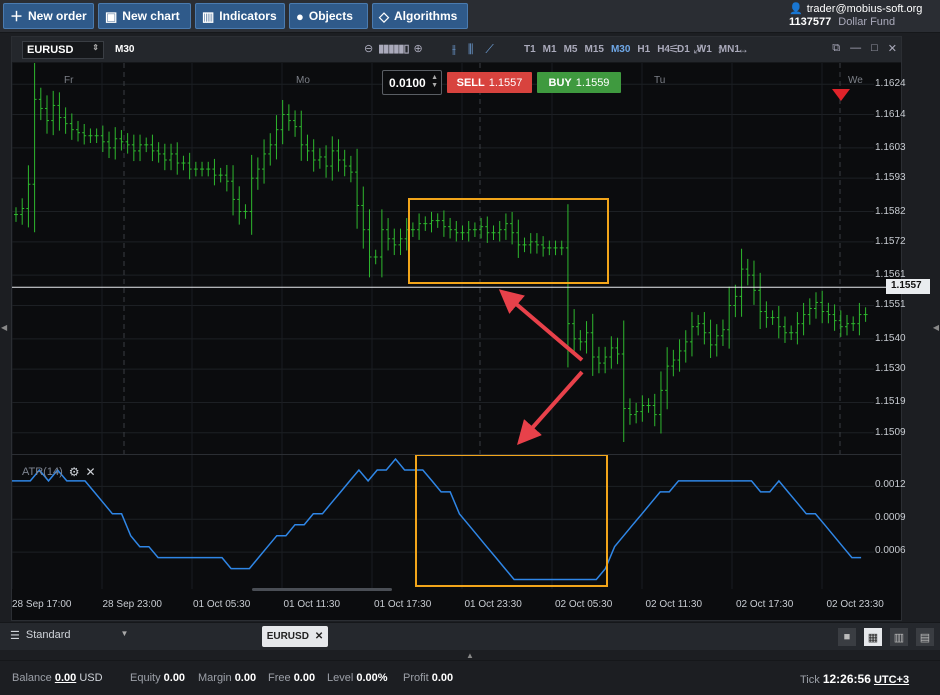  Describe the element at coordinates (886, 637) in the screenshot. I see `layout-switcher: ■ ▦ ▥ ▤` at that location.